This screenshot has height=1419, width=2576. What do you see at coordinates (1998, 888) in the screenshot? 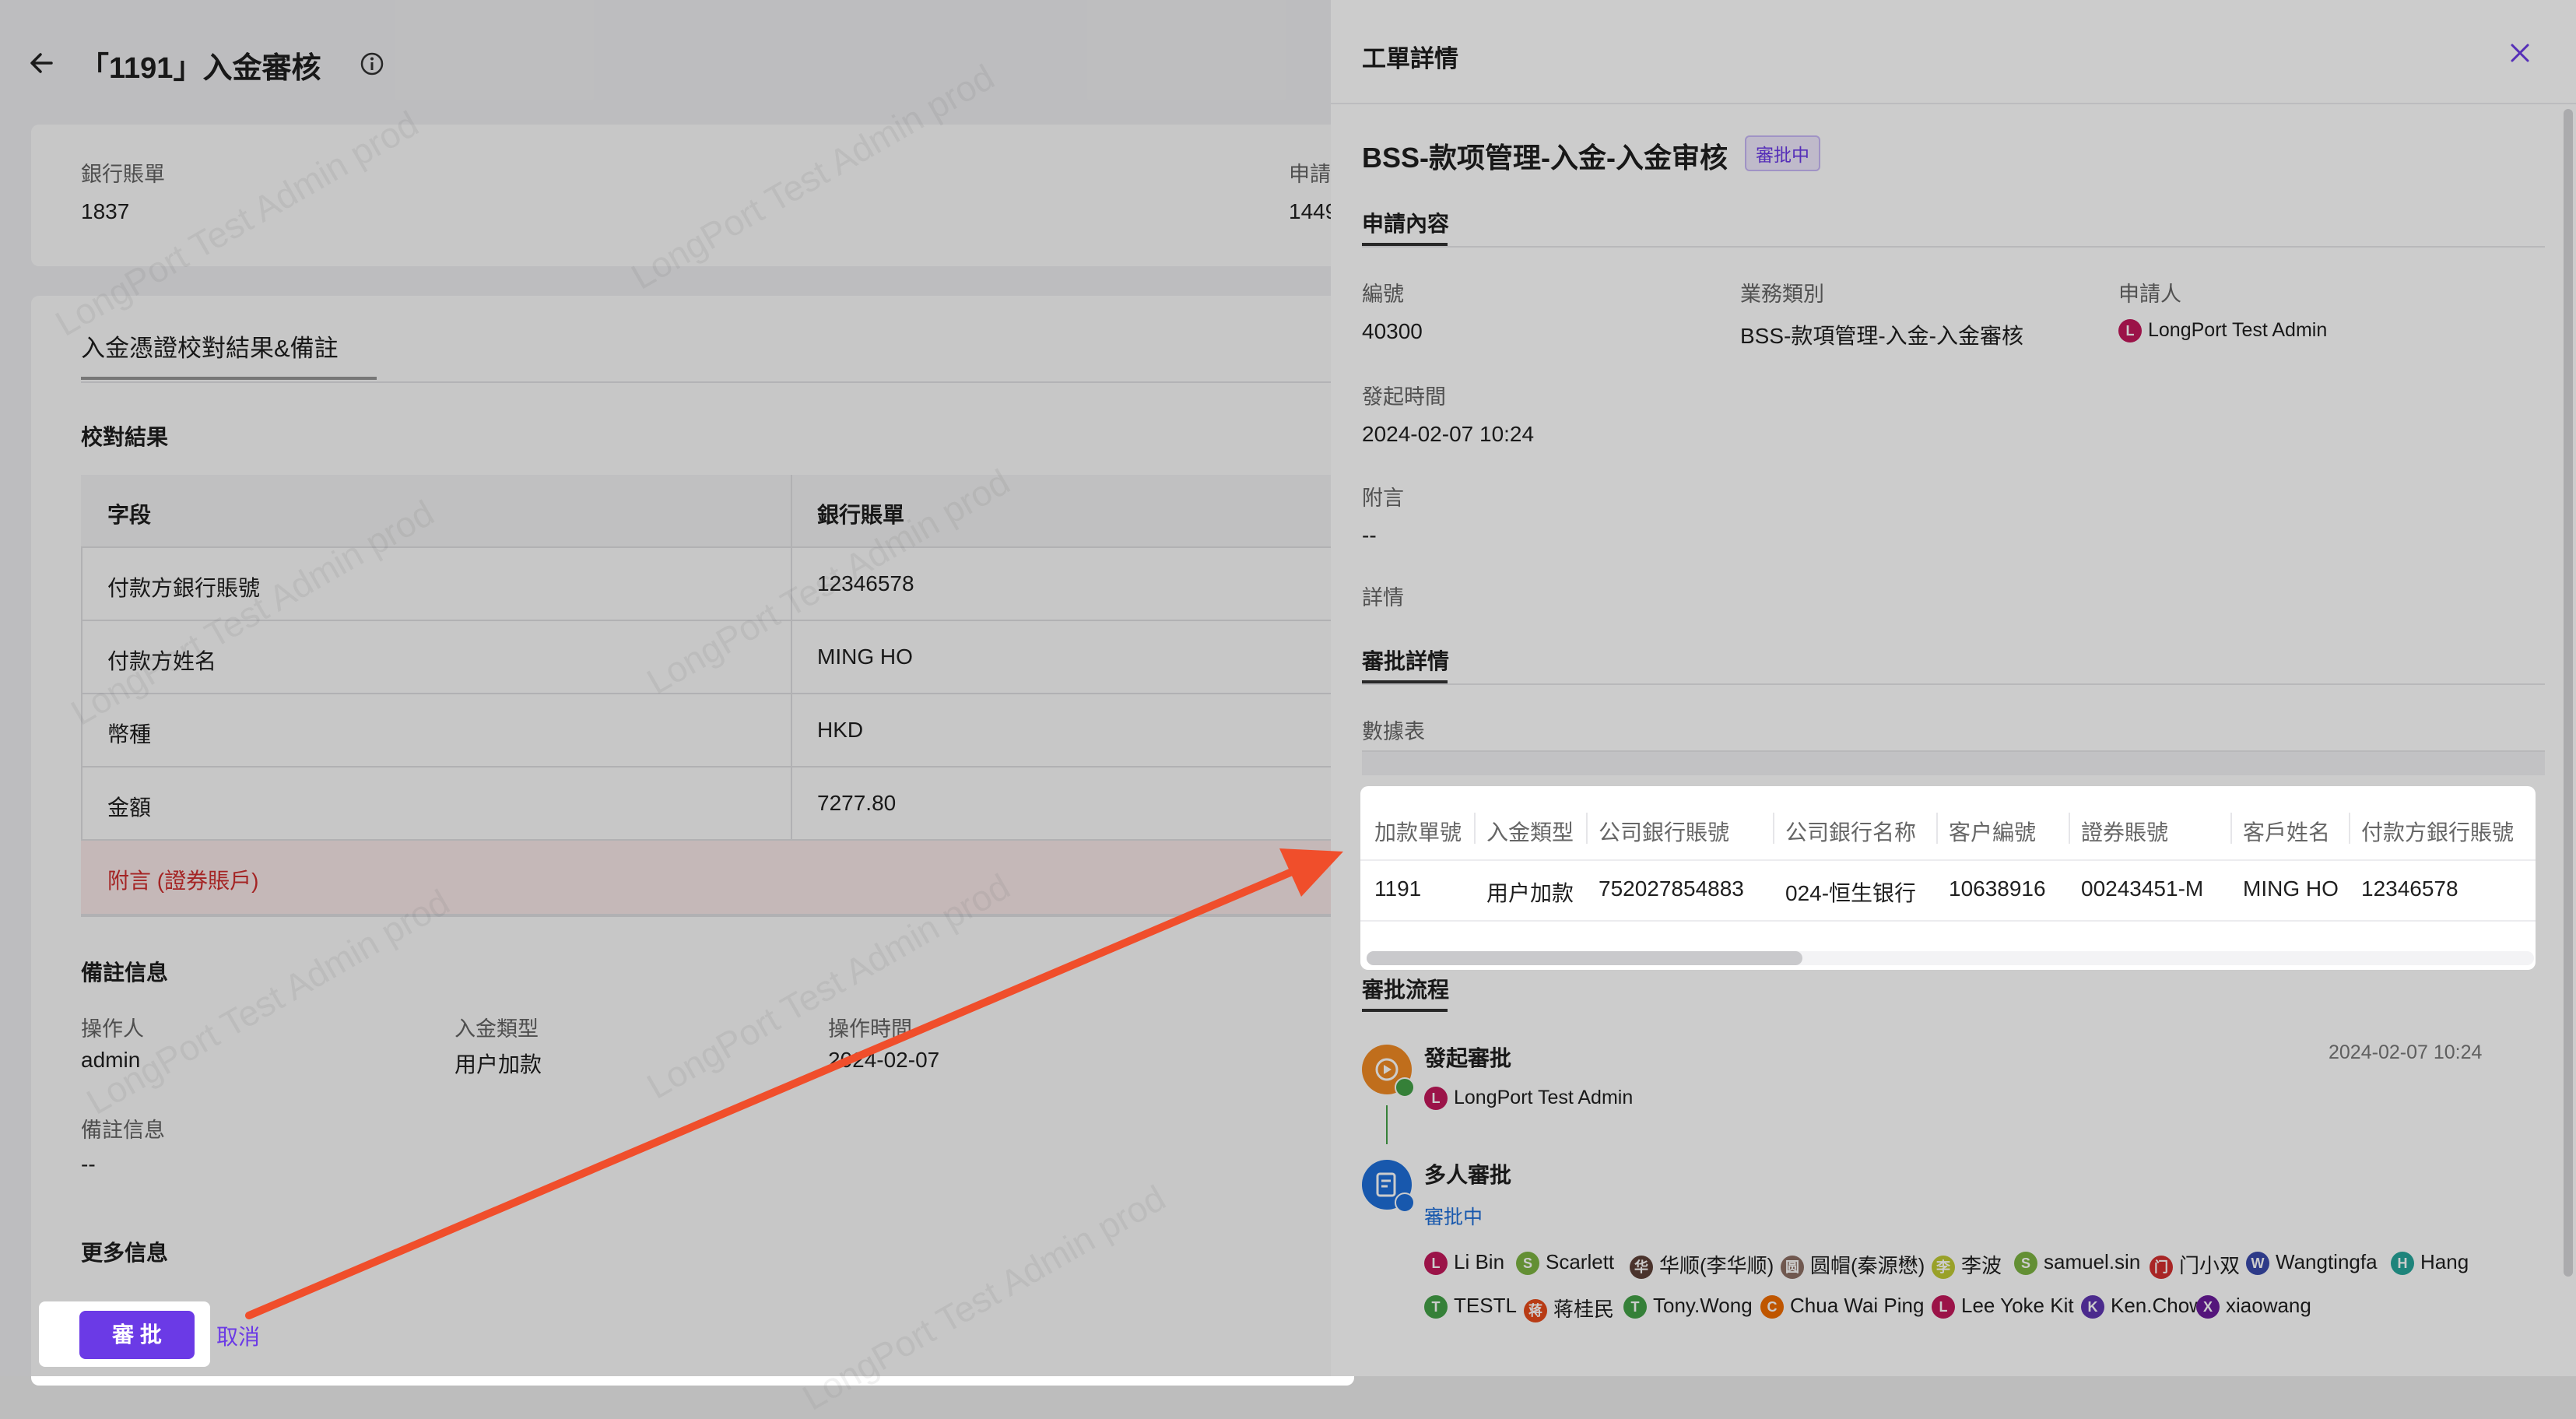
I see `table-cell: 10638916` at bounding box center [1998, 888].